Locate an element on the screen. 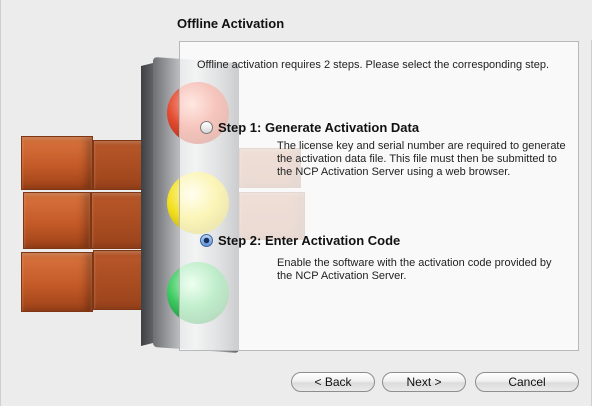 This screenshot has width=592, height=406. header-bar is located at coordinates (296, 20).